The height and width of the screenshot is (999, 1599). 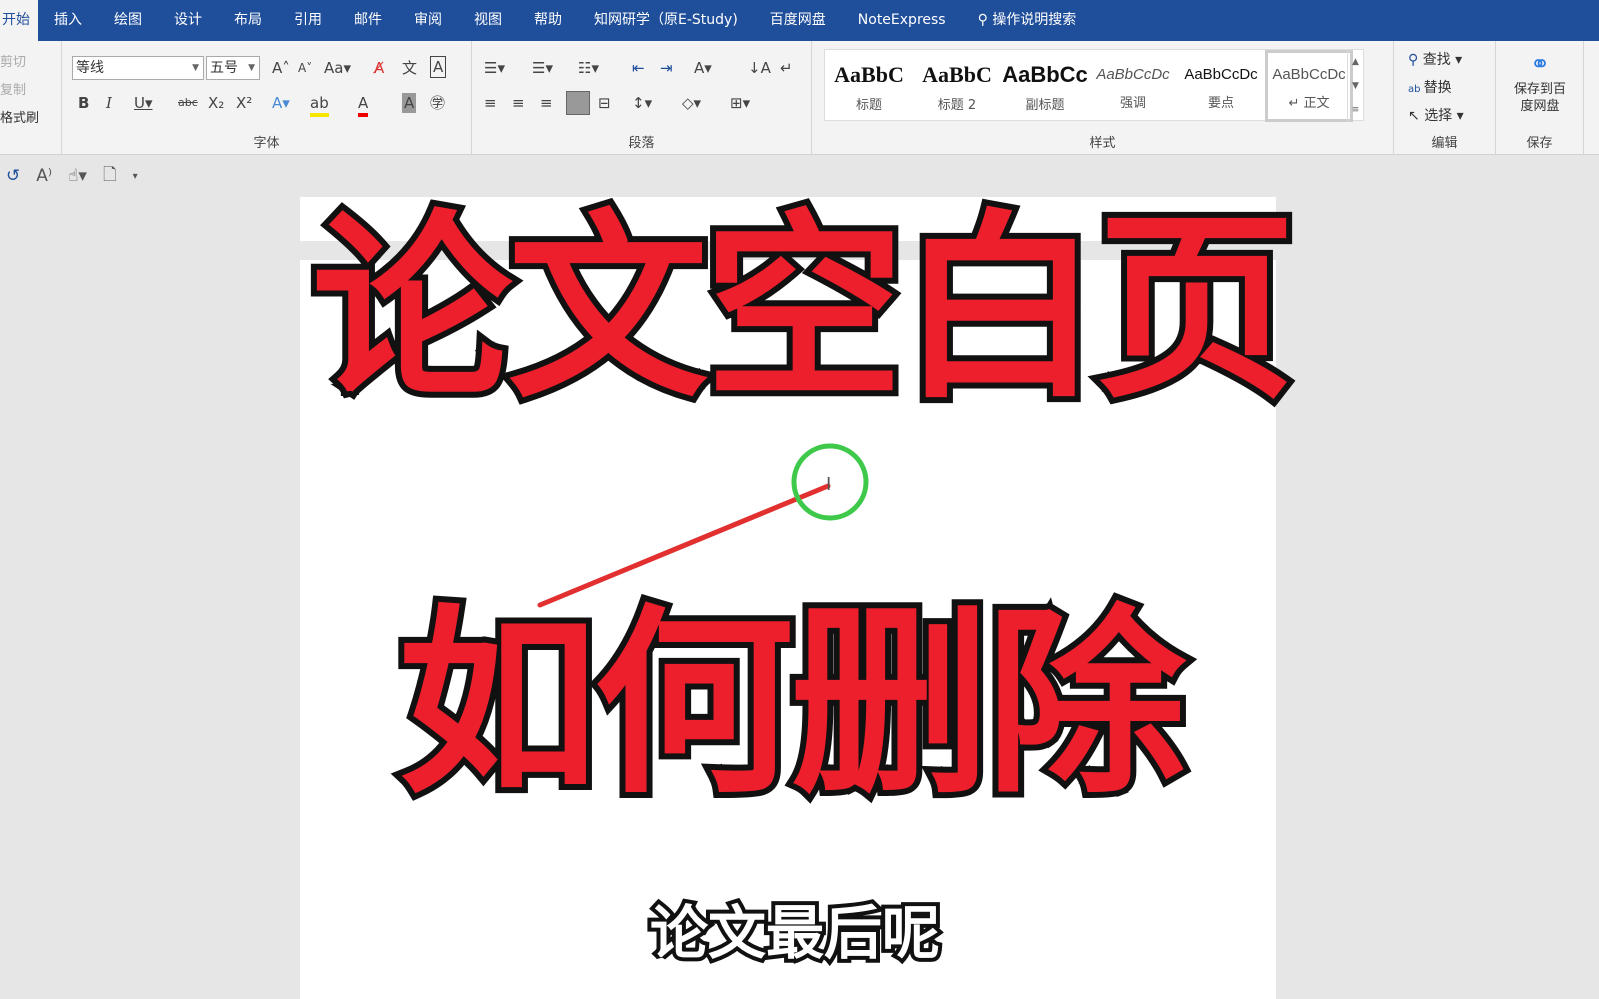 I want to click on overlay-caption: 论文最后呢, so click(x=795, y=933).